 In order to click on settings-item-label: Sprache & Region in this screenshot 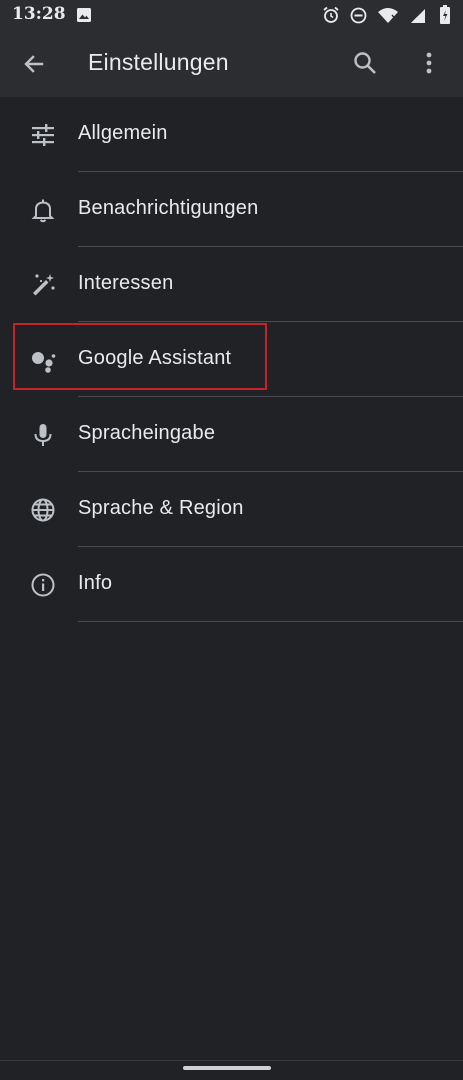, I will do `click(161, 508)`.